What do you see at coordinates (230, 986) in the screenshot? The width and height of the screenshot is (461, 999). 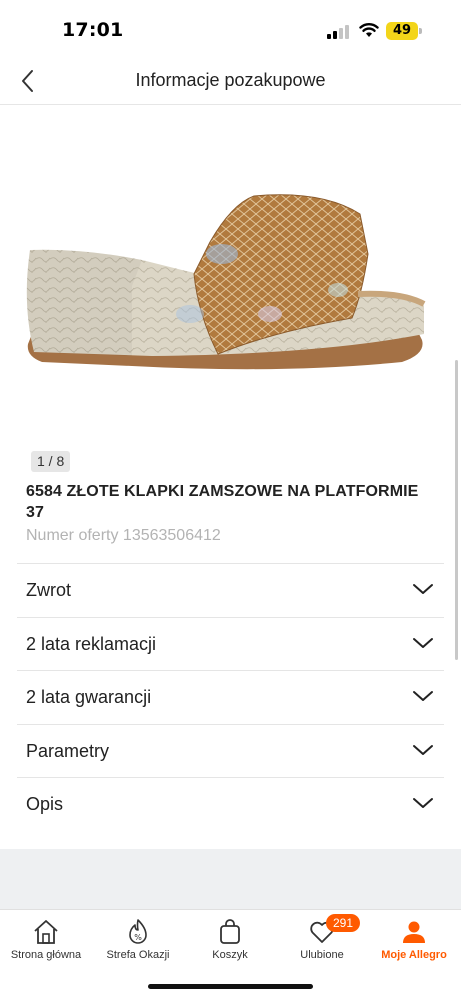 I see `home-indicator` at bounding box center [230, 986].